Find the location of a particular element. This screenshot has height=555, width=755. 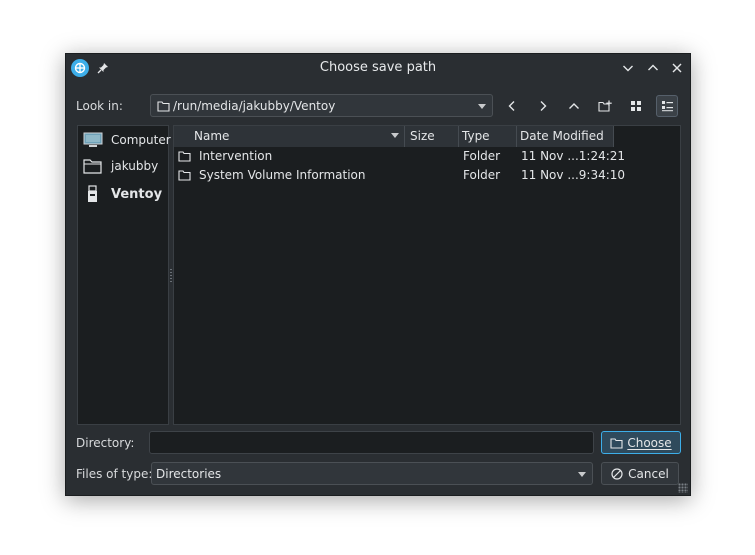

window-title: Choose save path is located at coordinates (378, 67).